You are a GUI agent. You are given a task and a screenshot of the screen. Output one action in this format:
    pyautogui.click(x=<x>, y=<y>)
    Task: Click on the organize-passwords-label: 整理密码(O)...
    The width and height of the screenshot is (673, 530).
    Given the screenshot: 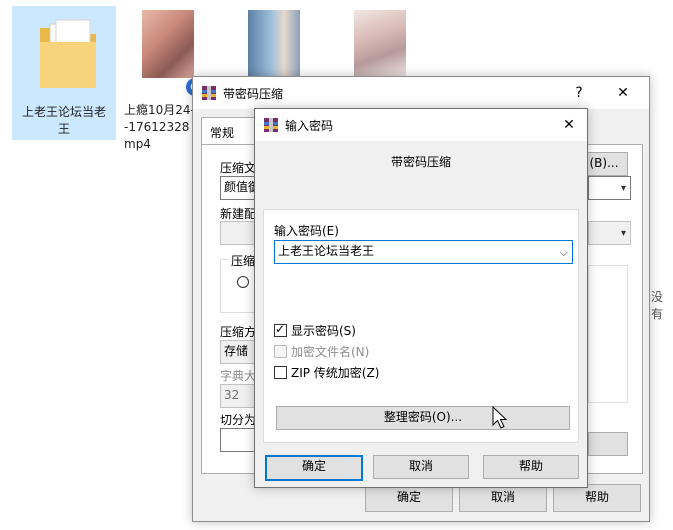 What is the action you would take?
    pyautogui.click(x=423, y=417)
    